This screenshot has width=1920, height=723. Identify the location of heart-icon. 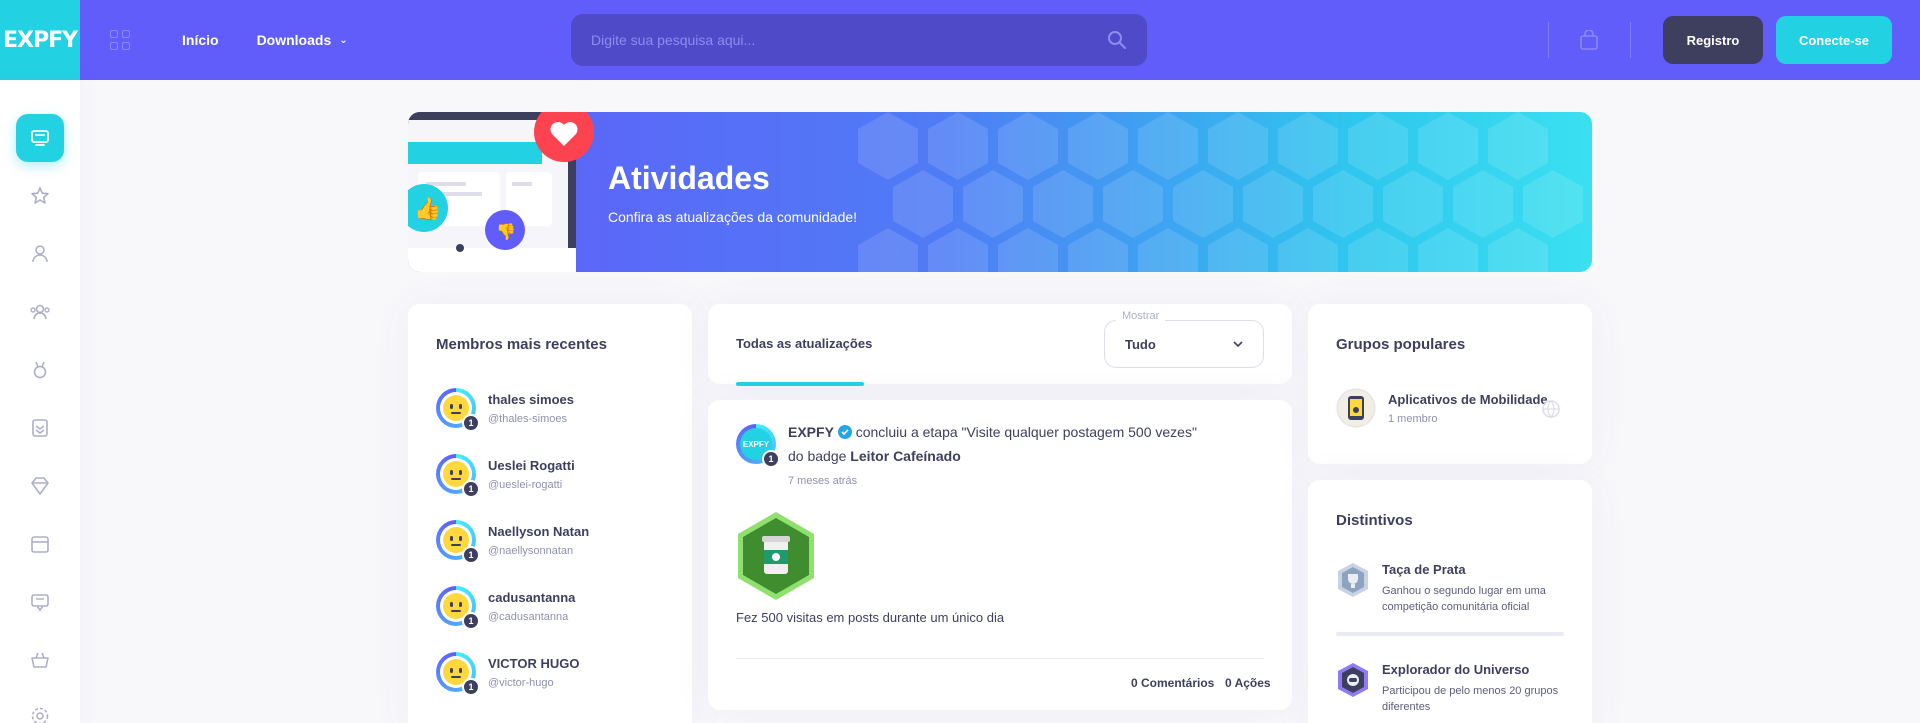
(564, 137).